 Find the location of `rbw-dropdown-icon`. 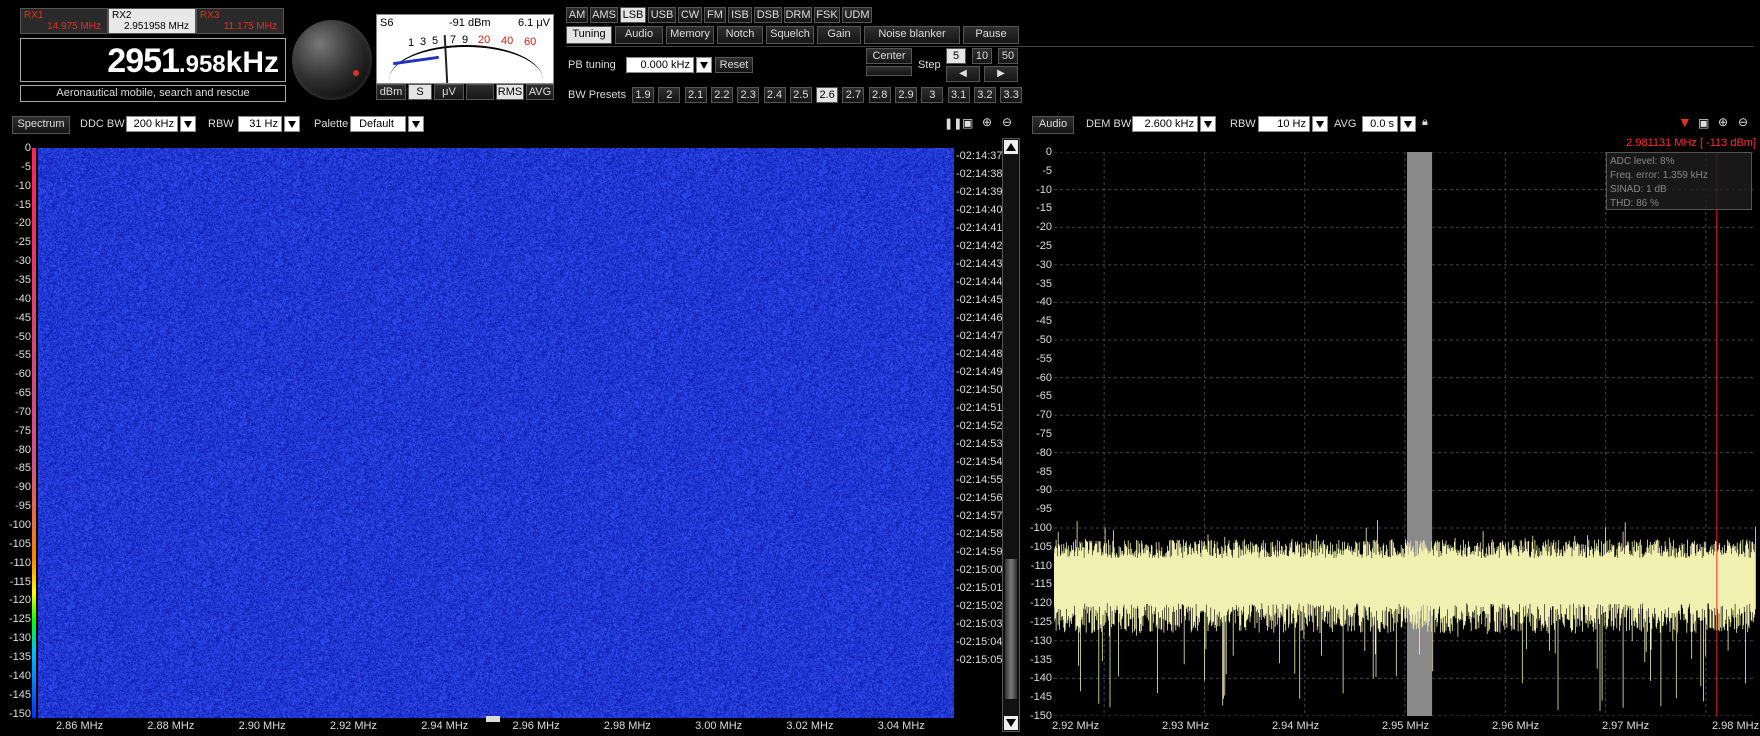

rbw-dropdown-icon is located at coordinates (292, 124).